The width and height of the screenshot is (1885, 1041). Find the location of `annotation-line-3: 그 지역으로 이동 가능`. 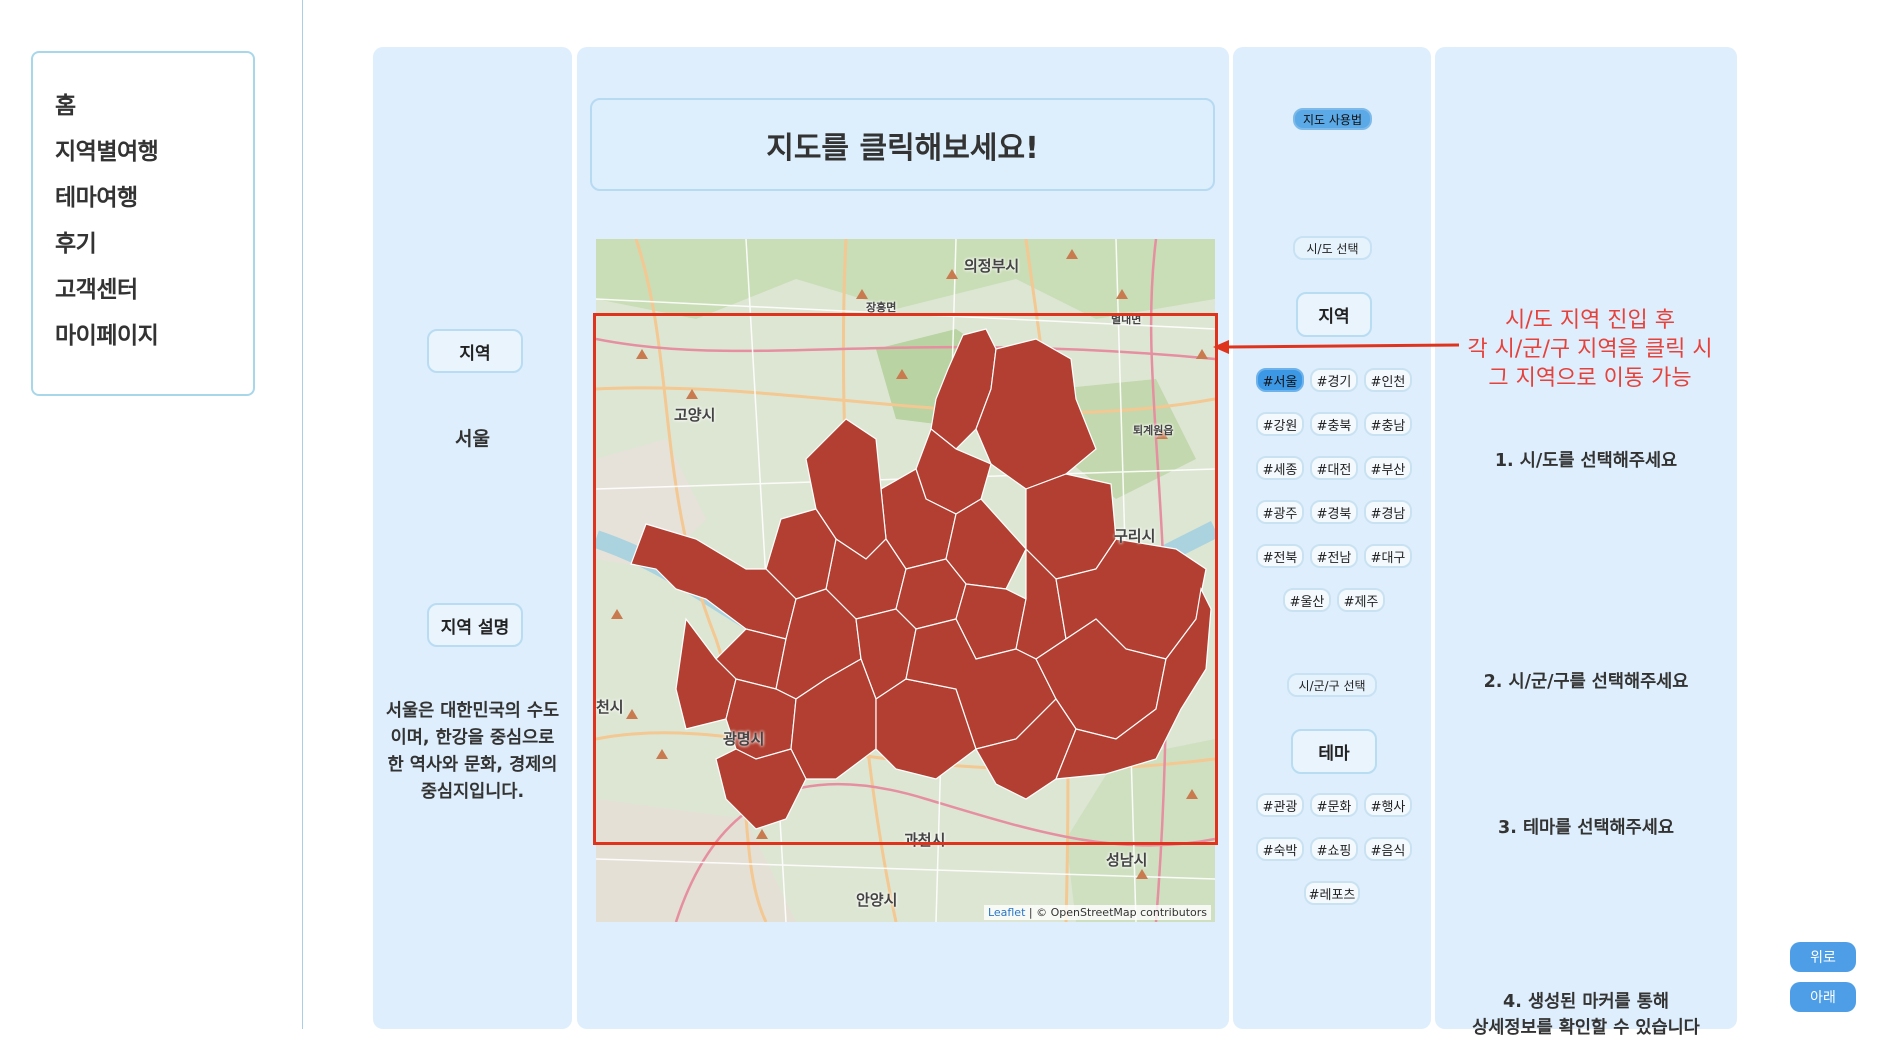

annotation-line-3: 그 지역으로 이동 가능 is located at coordinates (1590, 378).